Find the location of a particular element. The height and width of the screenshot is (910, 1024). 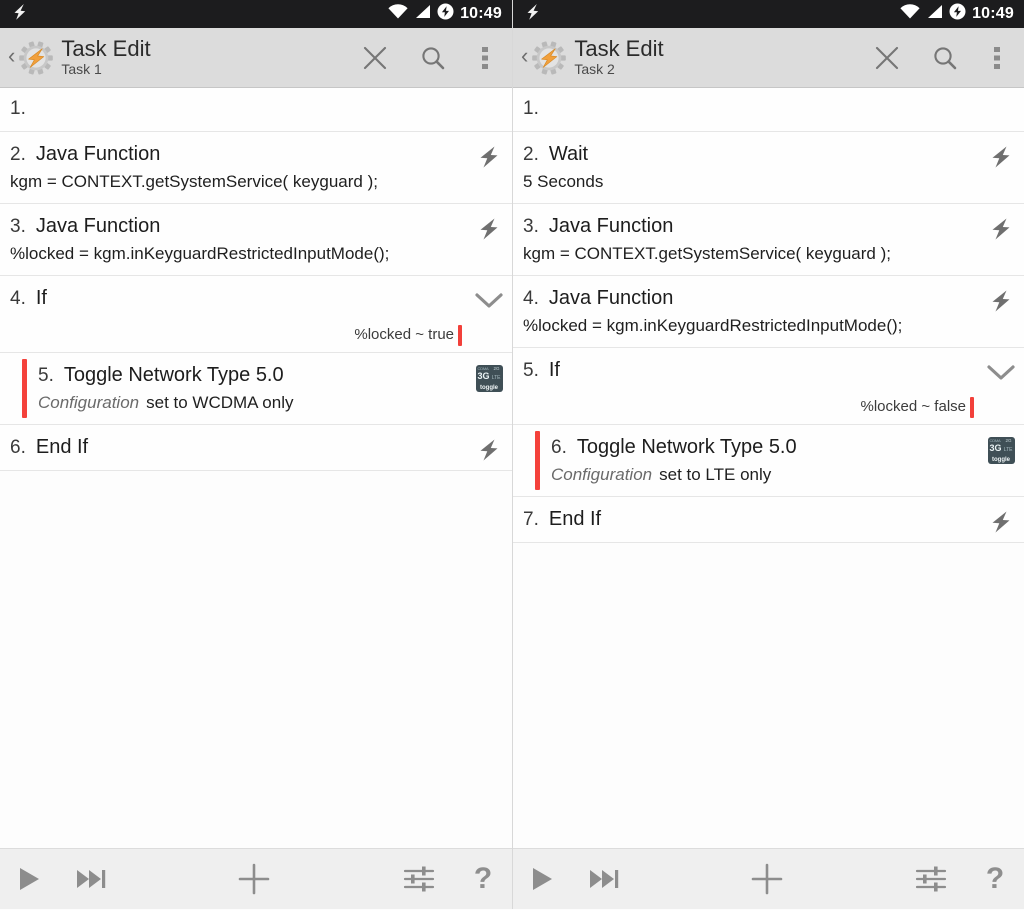

action-row-content: 7. End If is located at coordinates (765, 519).